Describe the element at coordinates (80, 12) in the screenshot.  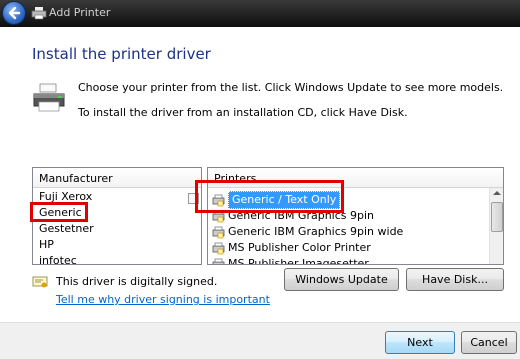
I see `window-title: Add Printer` at that location.